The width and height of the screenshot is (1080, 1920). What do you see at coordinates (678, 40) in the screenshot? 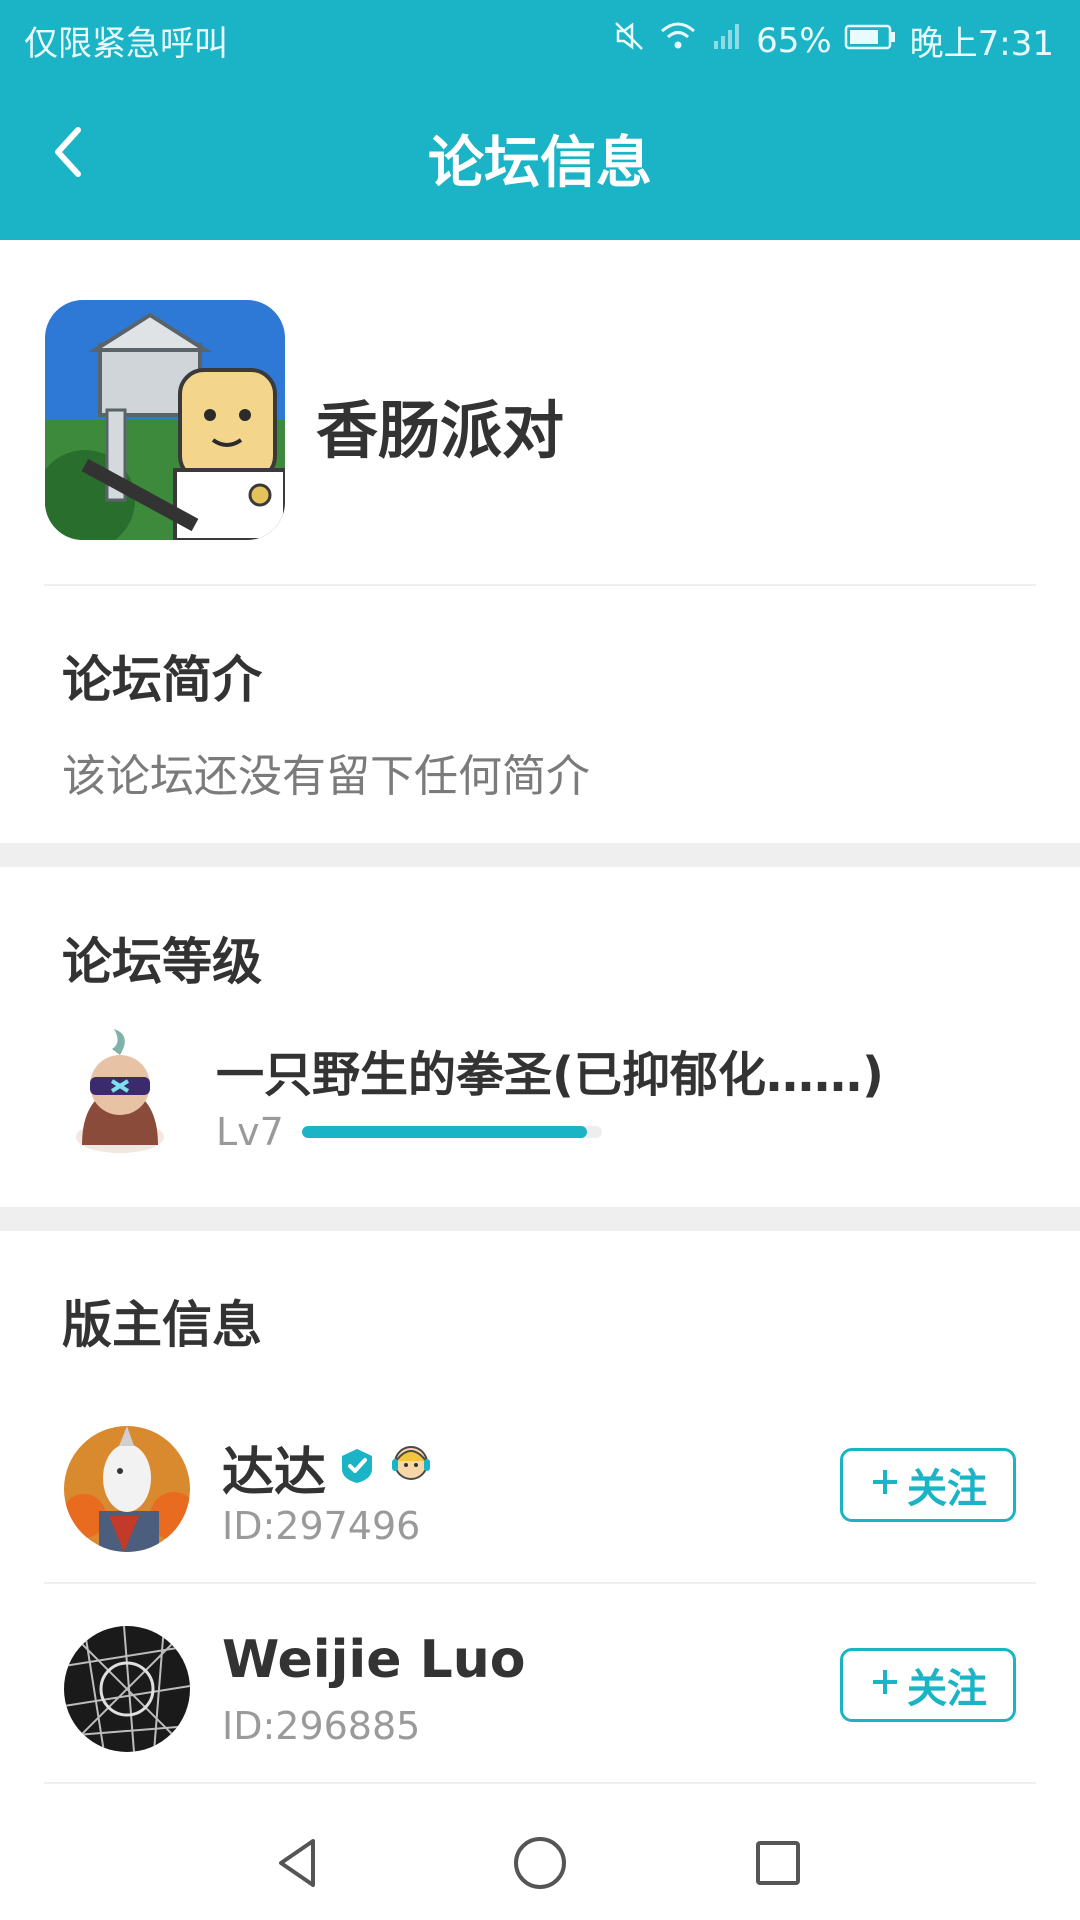
I see `wifi-icon` at bounding box center [678, 40].